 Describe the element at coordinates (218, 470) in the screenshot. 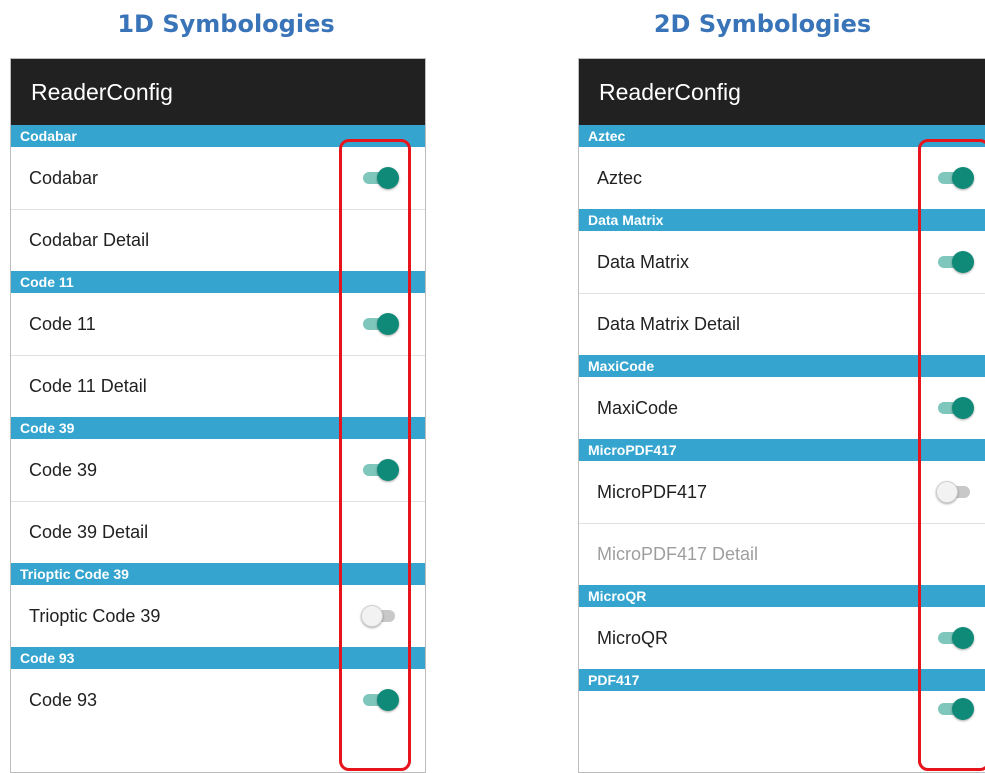

I see `setting-row-code-39: Code 39` at that location.